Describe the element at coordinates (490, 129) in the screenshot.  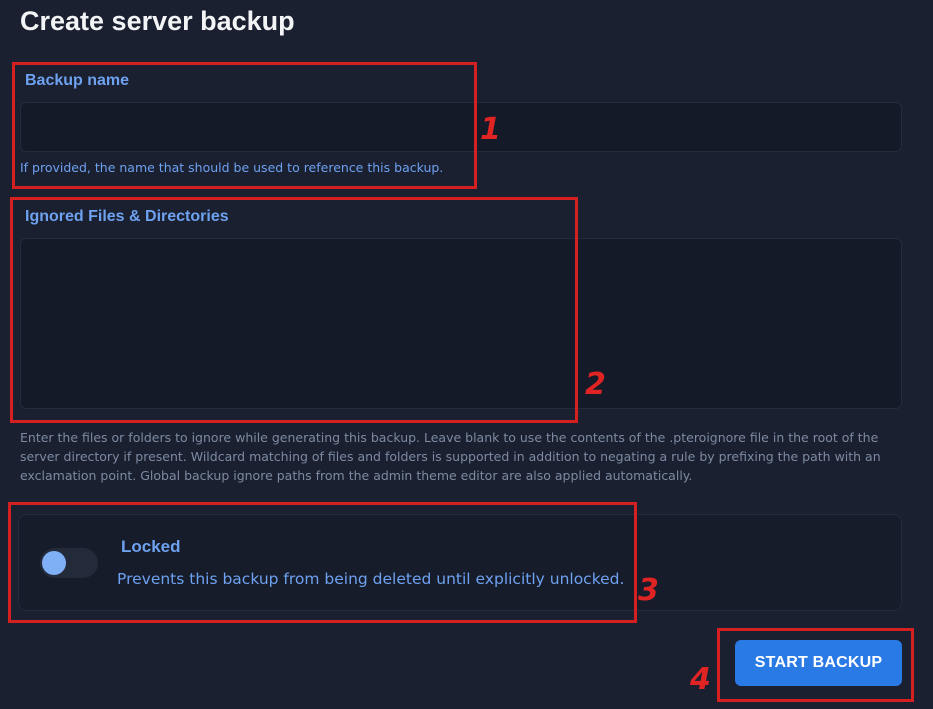
I see `annotation-number-1: 1` at that location.